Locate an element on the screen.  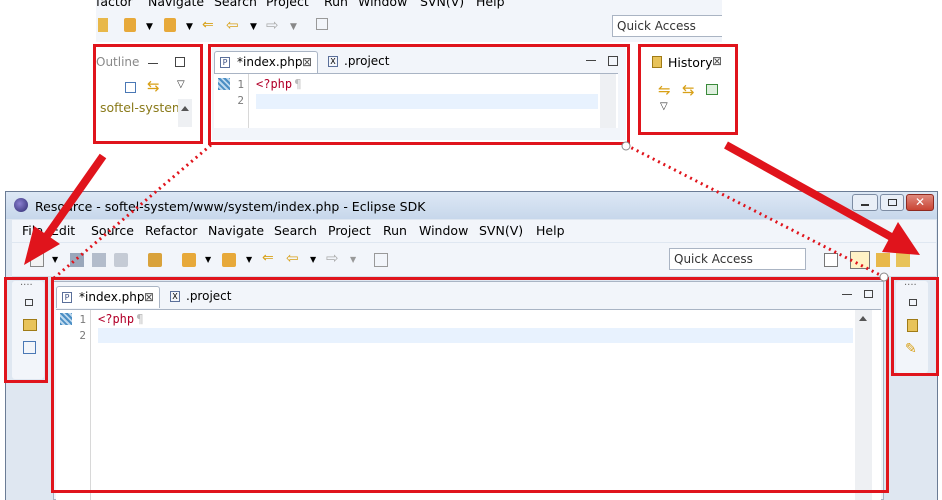
svn-icon is located at coordinates (155, 260).